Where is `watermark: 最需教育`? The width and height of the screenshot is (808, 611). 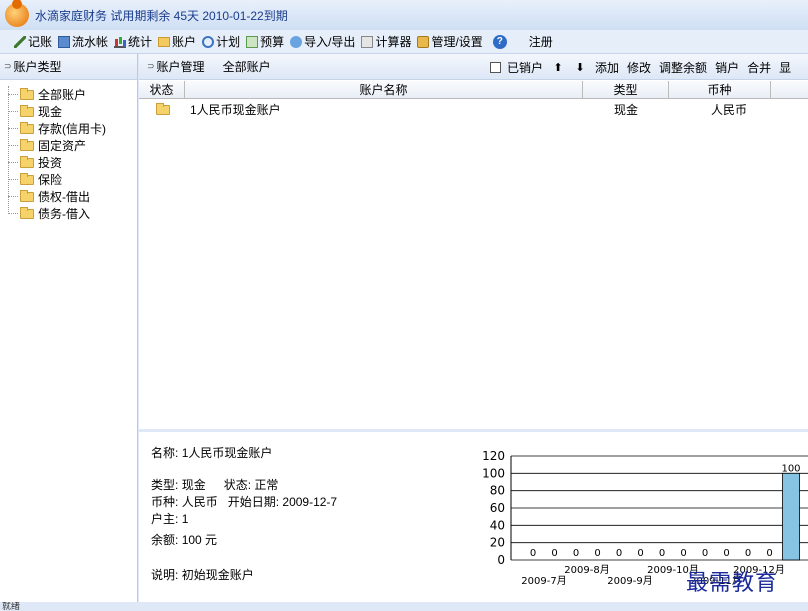 watermark: 最需教育 is located at coordinates (732, 583).